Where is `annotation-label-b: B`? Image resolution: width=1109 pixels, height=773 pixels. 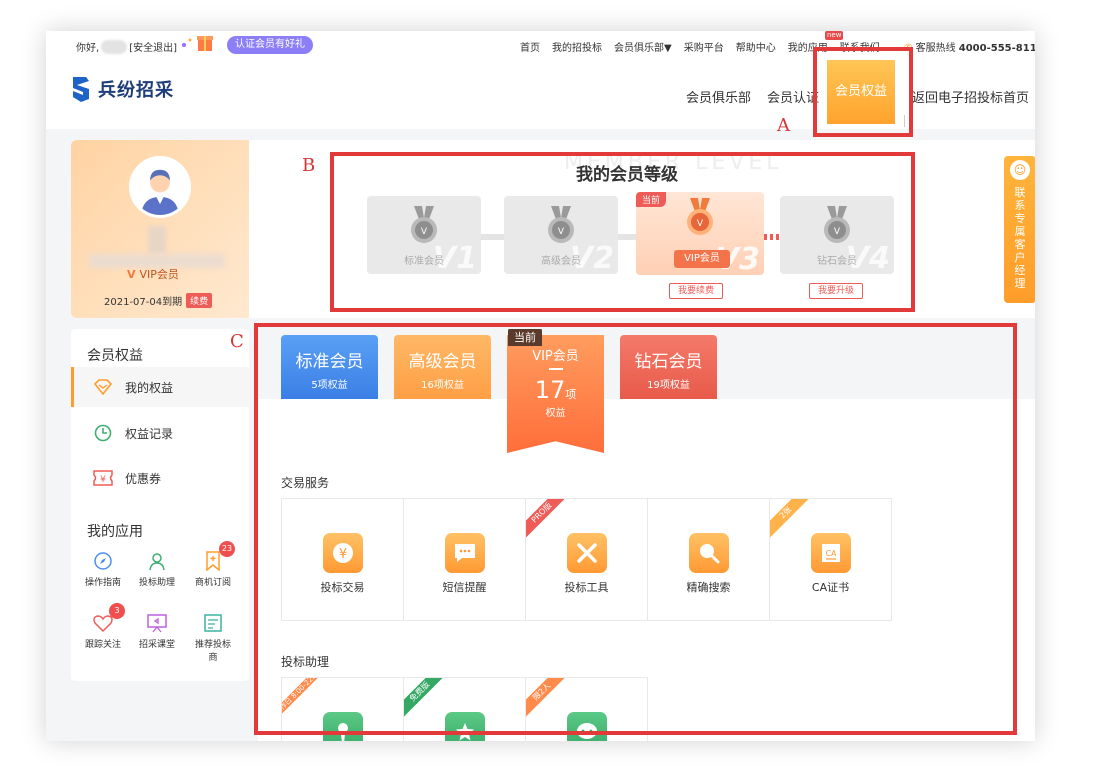 annotation-label-b: B is located at coordinates (309, 165).